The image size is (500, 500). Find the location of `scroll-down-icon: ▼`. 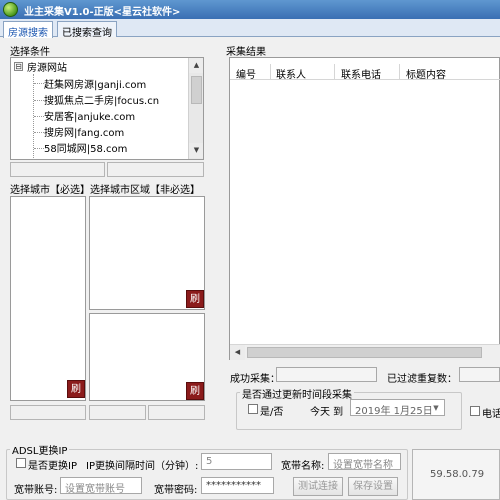

scroll-down-icon: ▼ is located at coordinates (196, 150).